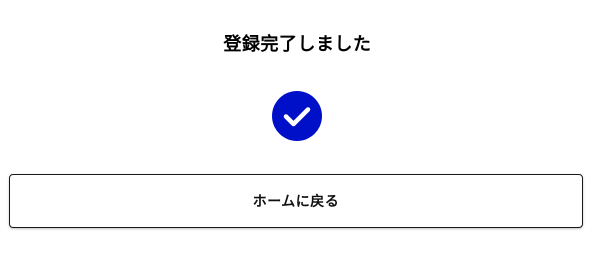  I want to click on check-circle-icon, so click(297, 116).